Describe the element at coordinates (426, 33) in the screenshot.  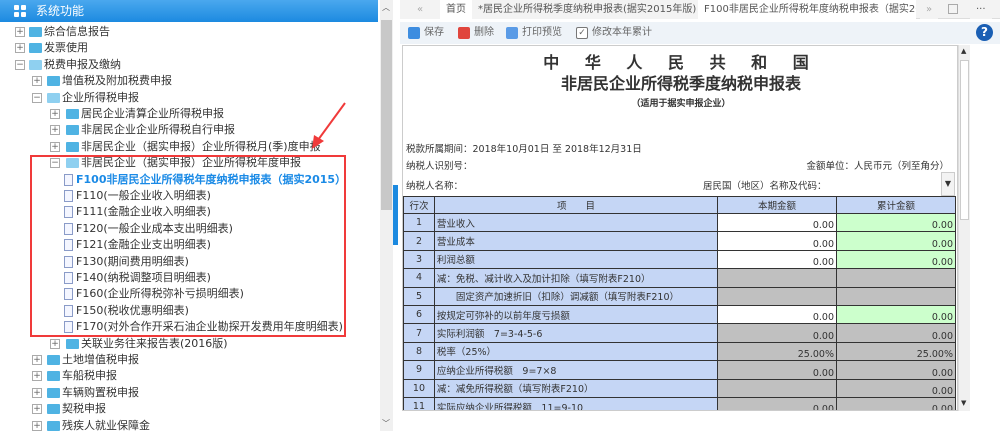
I see `save-button: 保存` at that location.